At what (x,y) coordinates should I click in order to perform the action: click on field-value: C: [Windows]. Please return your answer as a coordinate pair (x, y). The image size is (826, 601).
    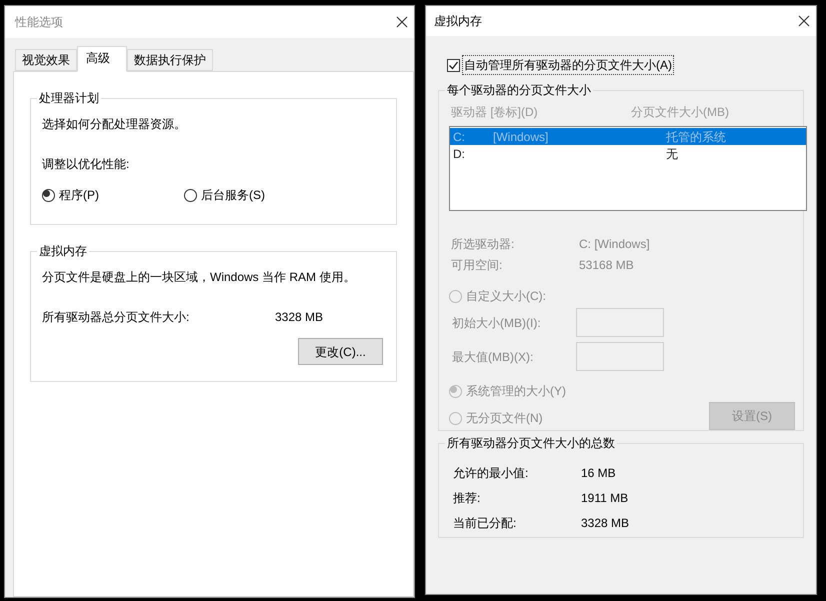
    Looking at the image, I should click on (614, 244).